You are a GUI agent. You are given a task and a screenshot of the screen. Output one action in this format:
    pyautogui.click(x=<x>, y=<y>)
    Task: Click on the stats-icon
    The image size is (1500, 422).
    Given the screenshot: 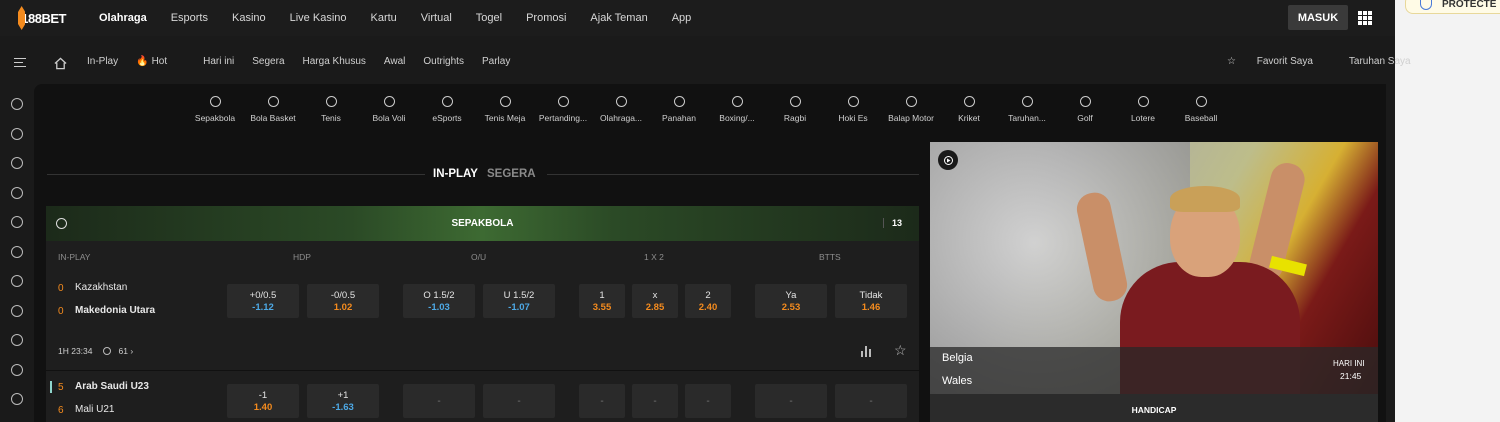 What is the action you would take?
    pyautogui.click(x=867, y=351)
    